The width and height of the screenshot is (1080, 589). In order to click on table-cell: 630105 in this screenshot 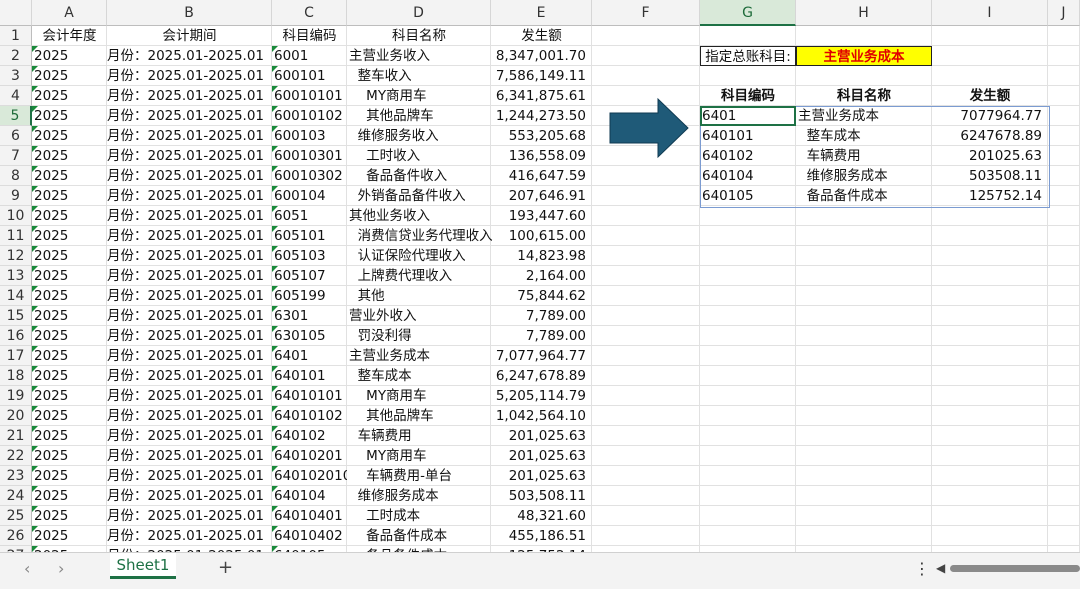, I will do `click(309, 336)`.